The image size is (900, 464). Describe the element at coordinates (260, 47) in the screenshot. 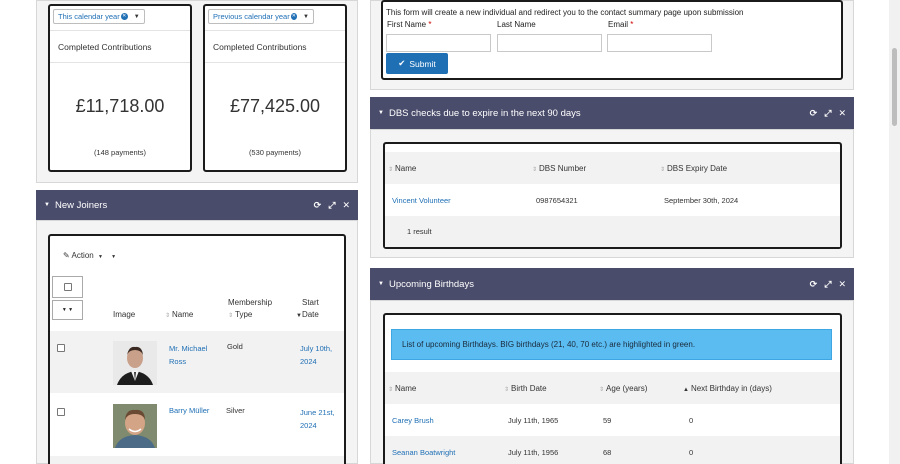

I see `card-label: Completed Contributions` at that location.